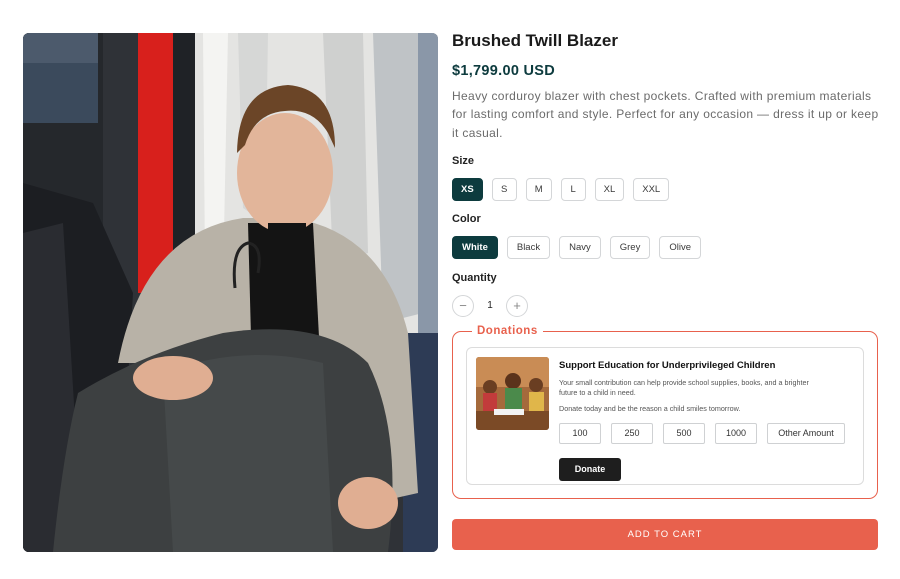 Image resolution: width=900 pixels, height=579 pixels. I want to click on quantity-increment-button: +, so click(517, 305).